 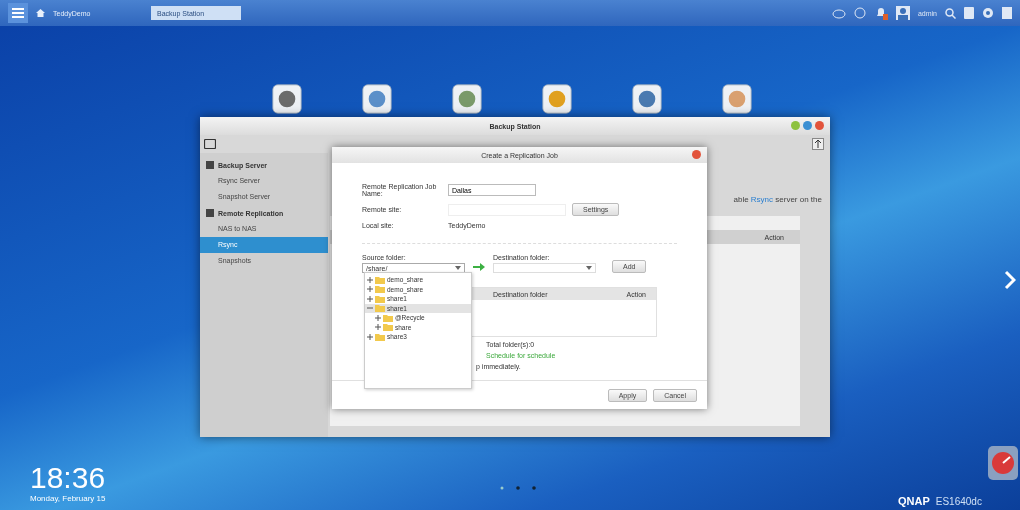 I want to click on search-icon, so click(x=950, y=13).